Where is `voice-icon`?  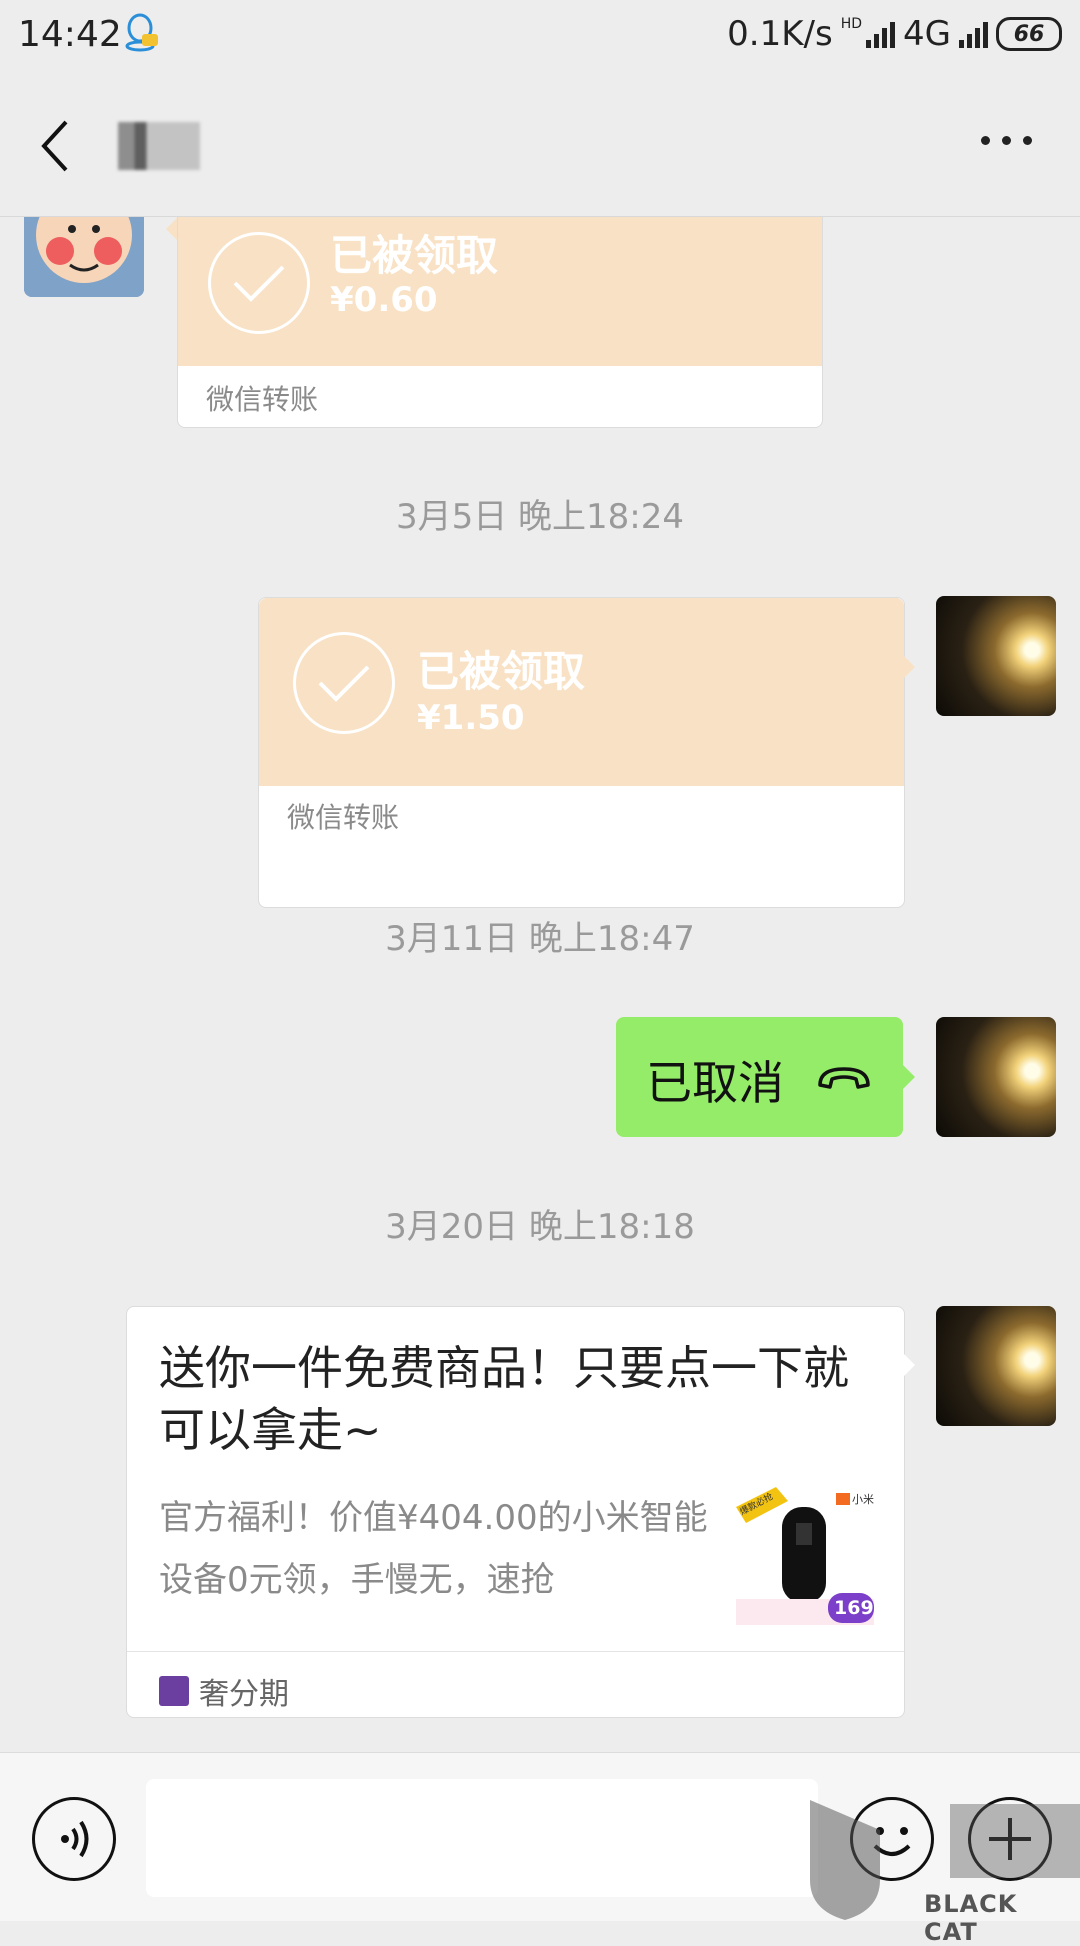
voice-icon is located at coordinates (75, 1839).